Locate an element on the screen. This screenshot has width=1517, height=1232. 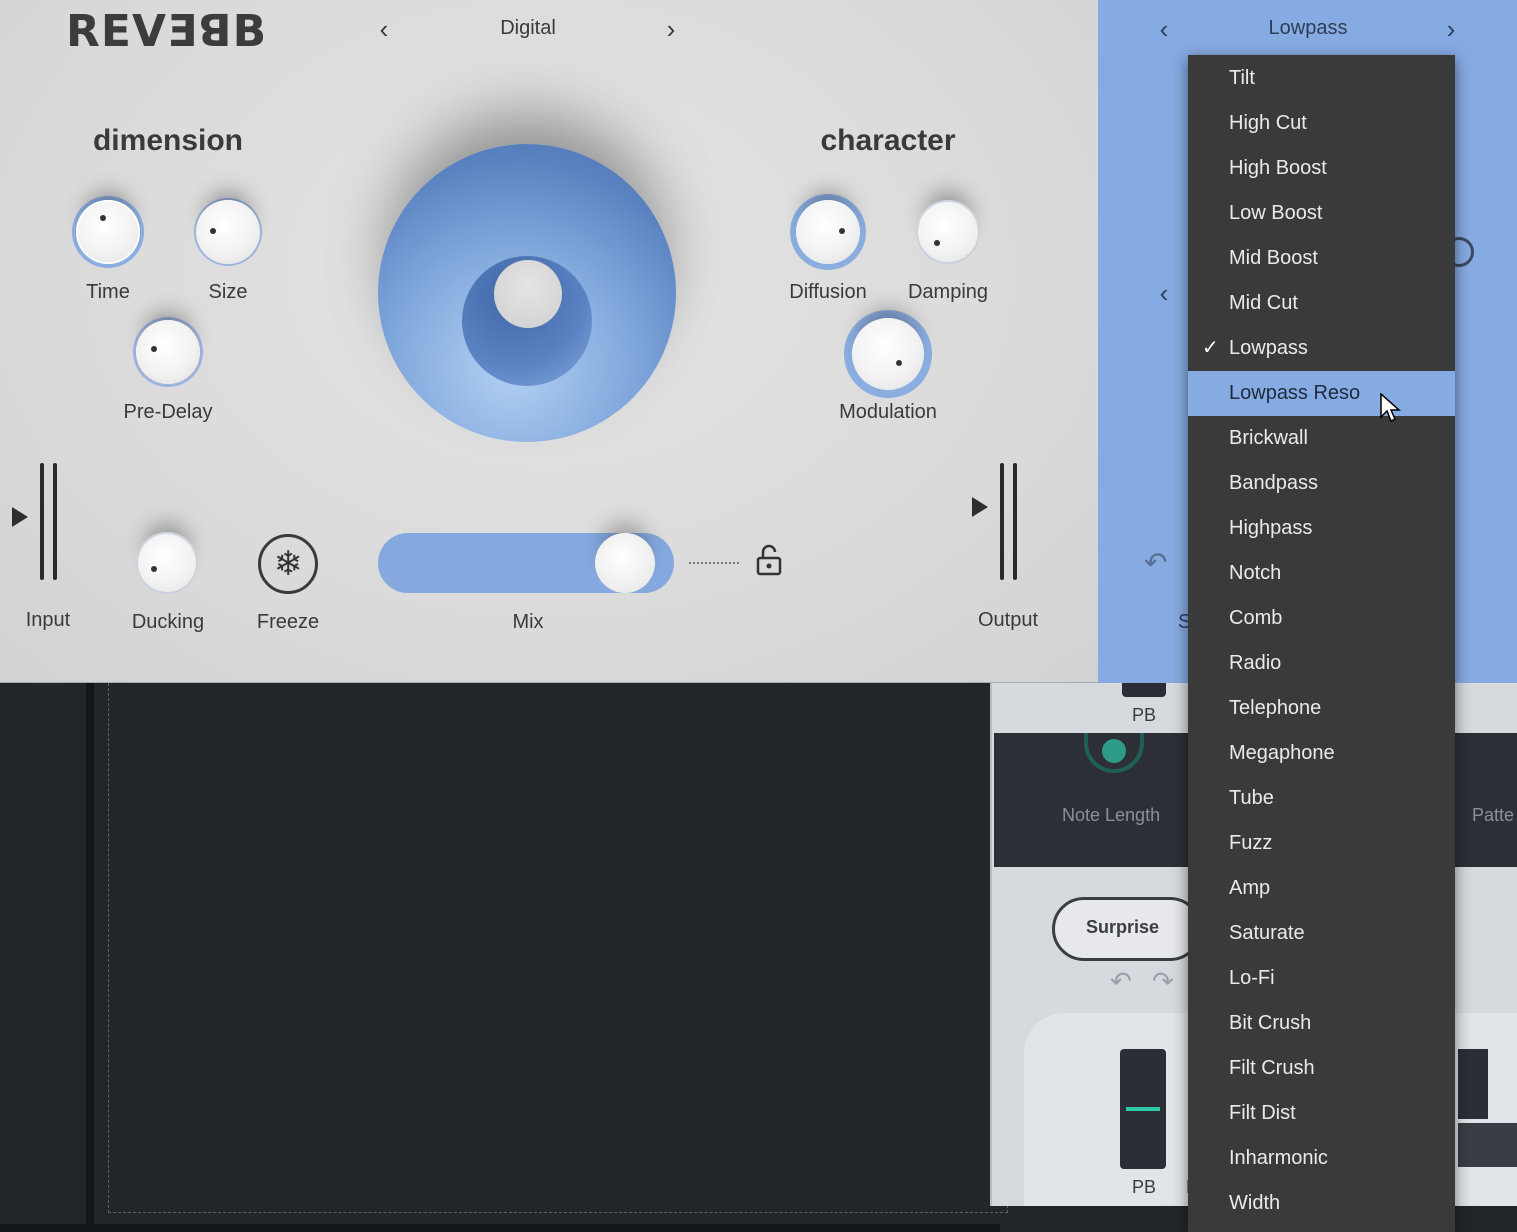
dropdown-item-label: High Boost is located at coordinates (1278, 168).